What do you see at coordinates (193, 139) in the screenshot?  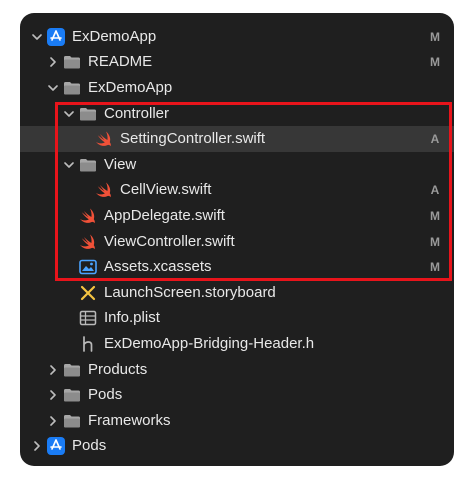 I see `row-label: SettingController.swift` at bounding box center [193, 139].